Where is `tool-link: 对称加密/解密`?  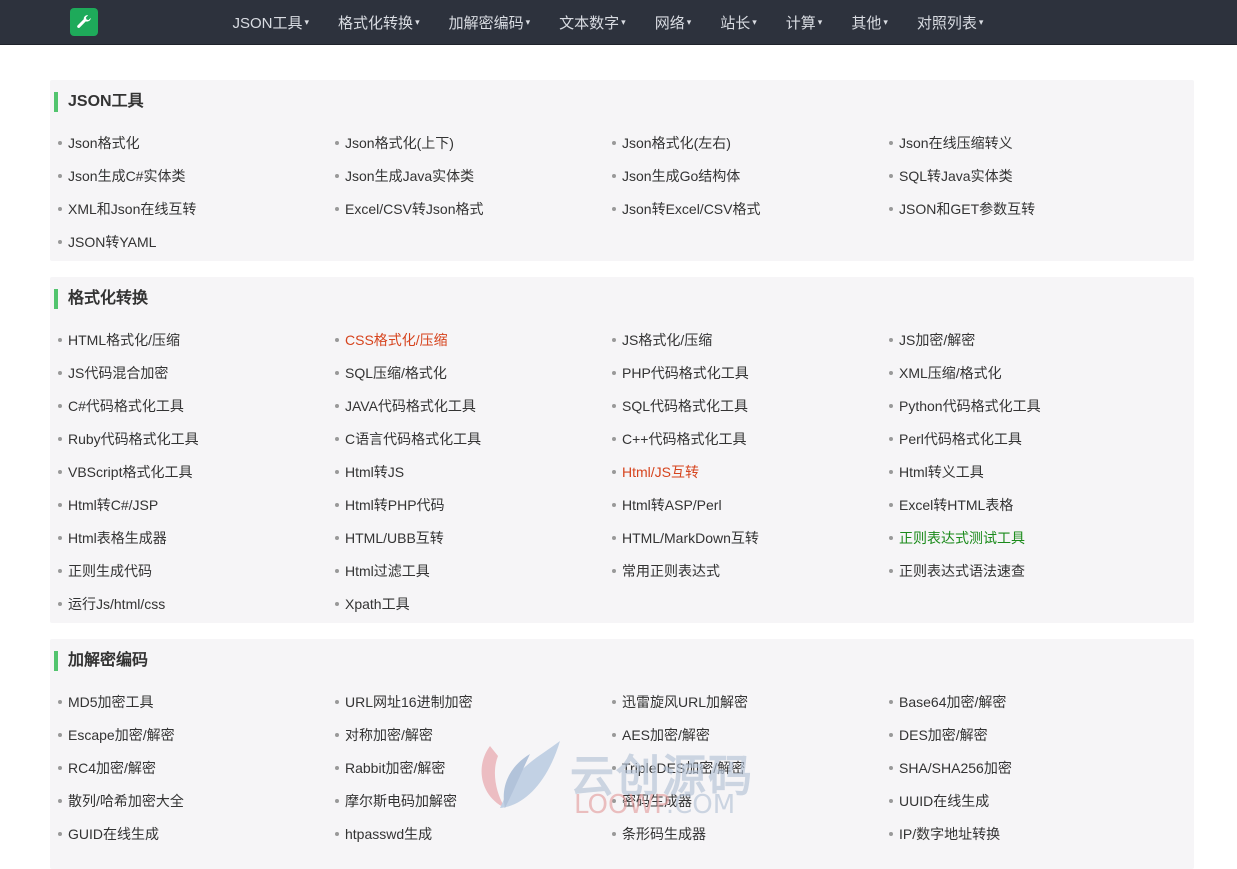 tool-link: 对称加密/解密 is located at coordinates (473, 735).